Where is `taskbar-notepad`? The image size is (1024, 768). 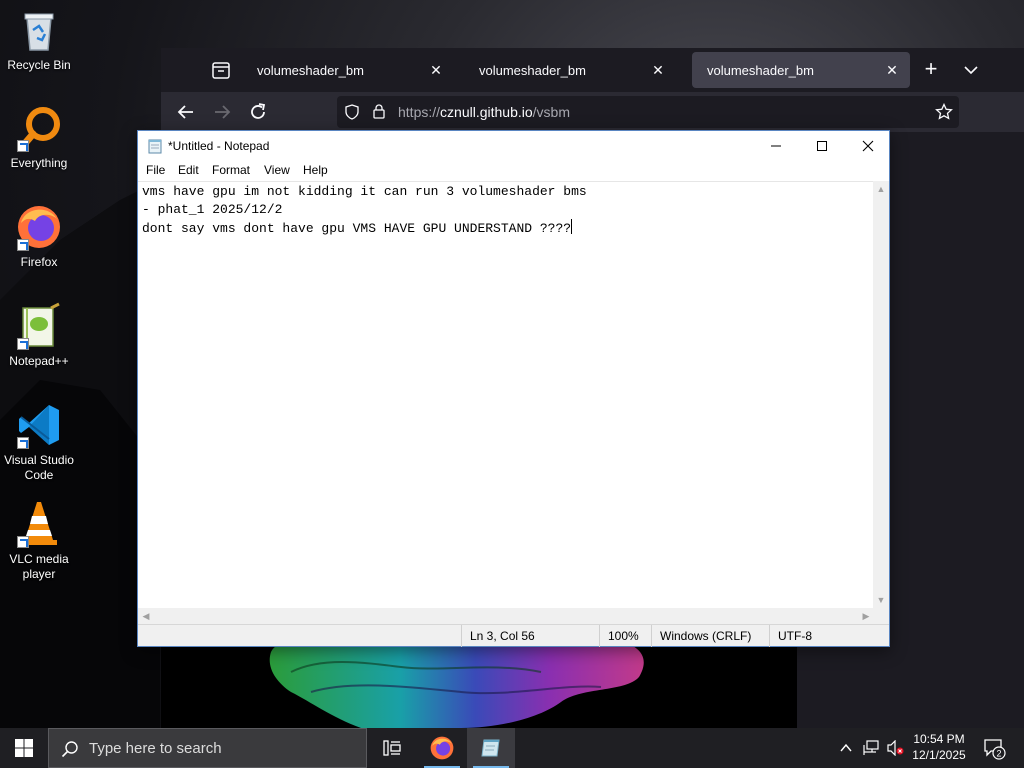 taskbar-notepad is located at coordinates (491, 748).